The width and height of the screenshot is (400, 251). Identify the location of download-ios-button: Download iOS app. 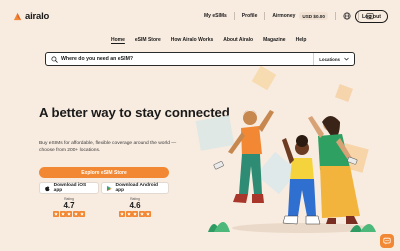
(69, 188).